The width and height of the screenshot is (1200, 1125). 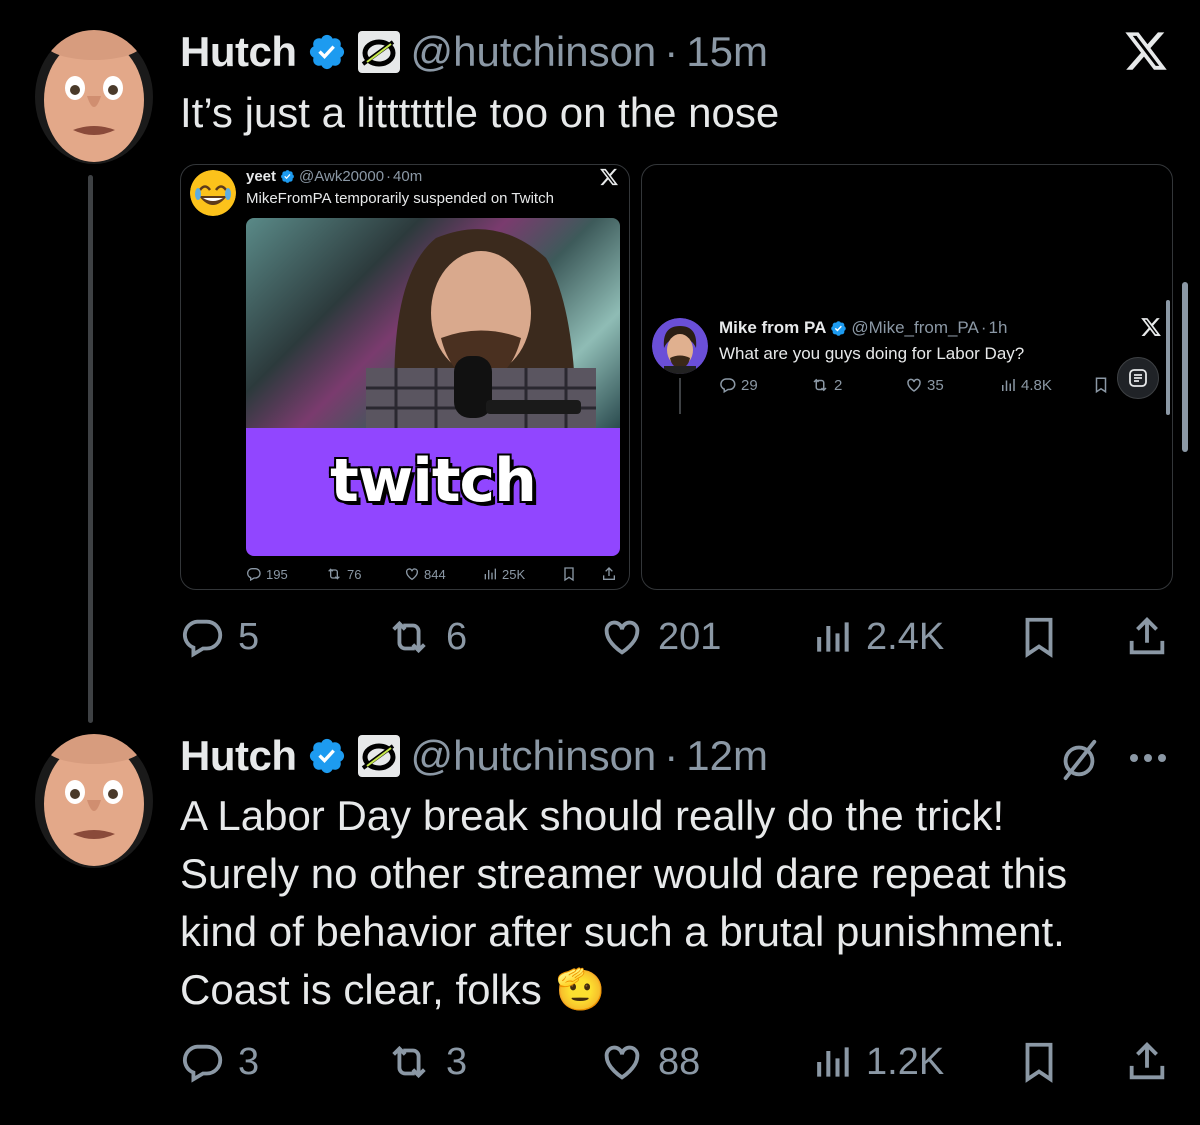 What do you see at coordinates (1168, 357) in the screenshot?
I see `embed-scrollbar` at bounding box center [1168, 357].